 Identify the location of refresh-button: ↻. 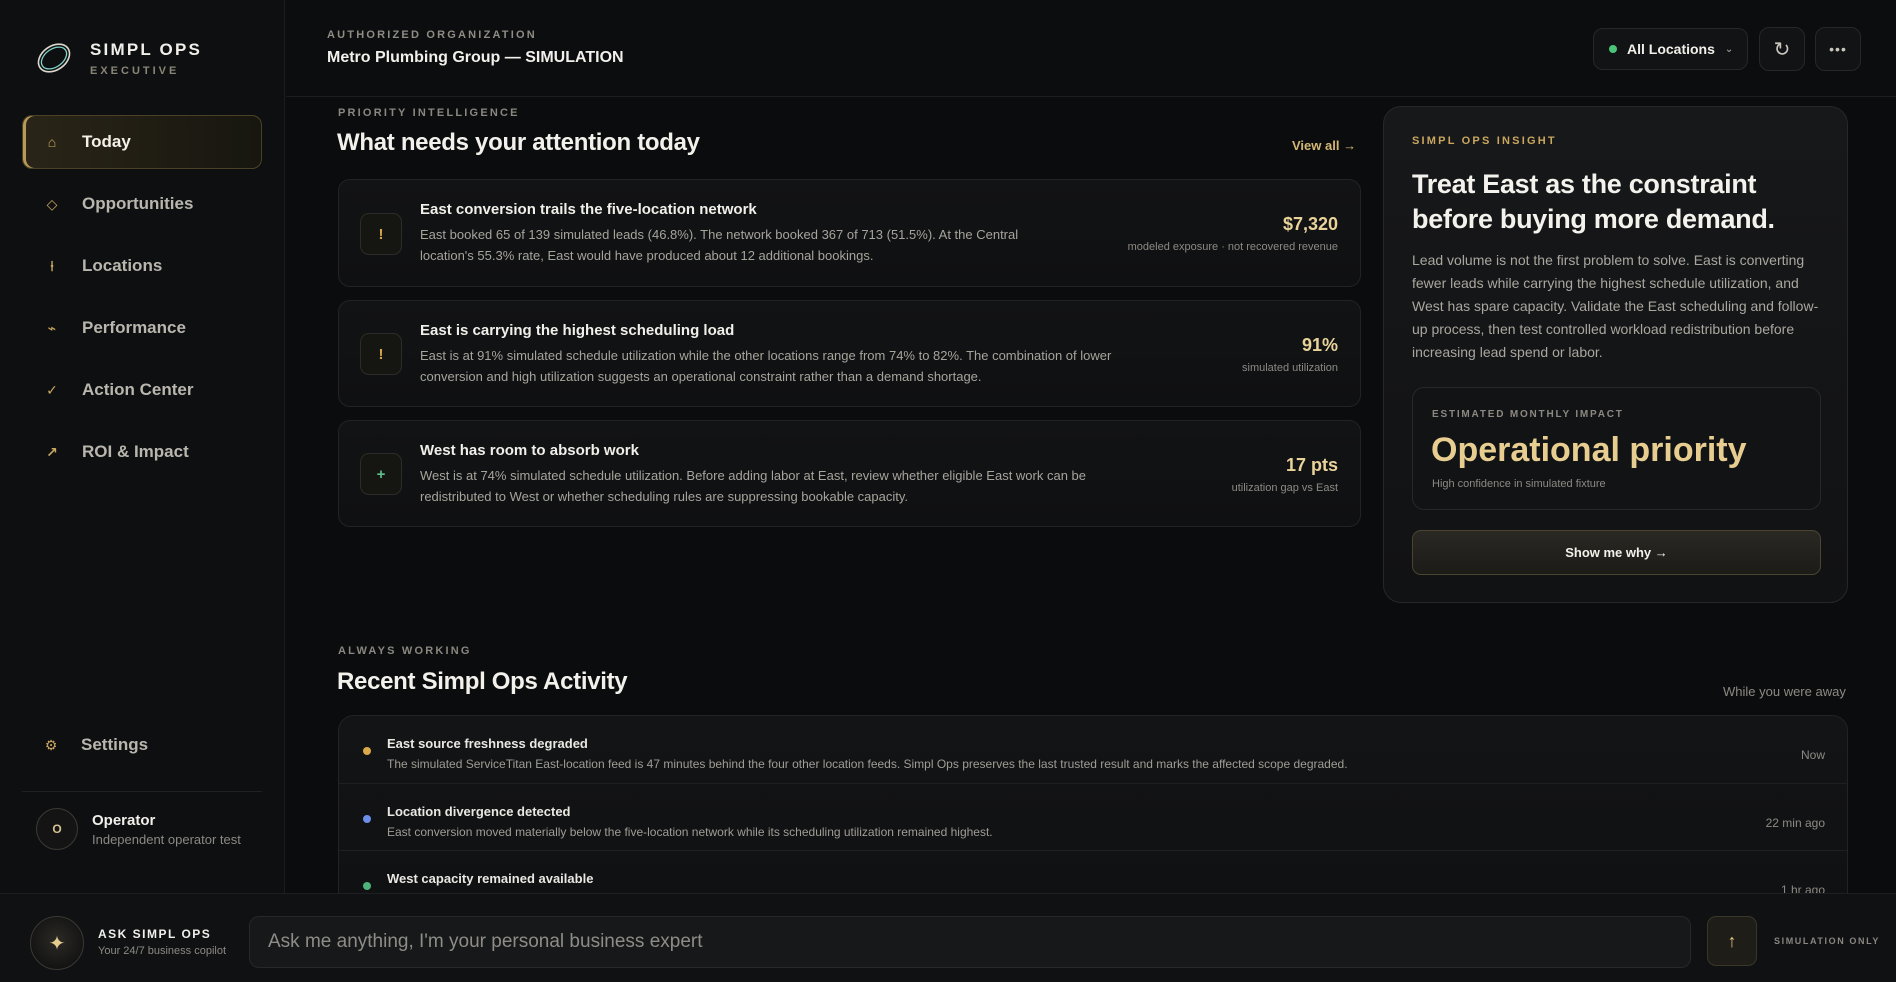
(1782, 49).